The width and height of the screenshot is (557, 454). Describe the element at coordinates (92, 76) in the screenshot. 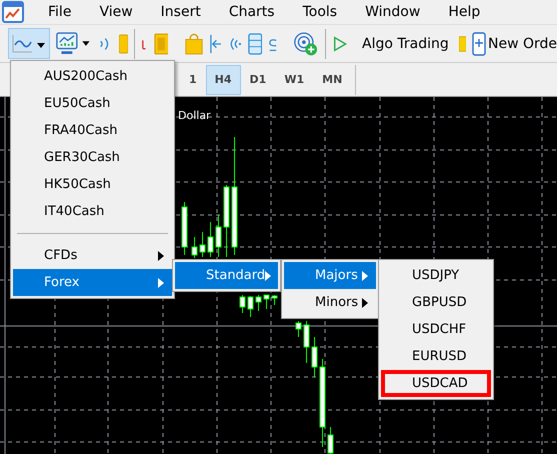

I see `menu-item: AUS200Cash` at that location.